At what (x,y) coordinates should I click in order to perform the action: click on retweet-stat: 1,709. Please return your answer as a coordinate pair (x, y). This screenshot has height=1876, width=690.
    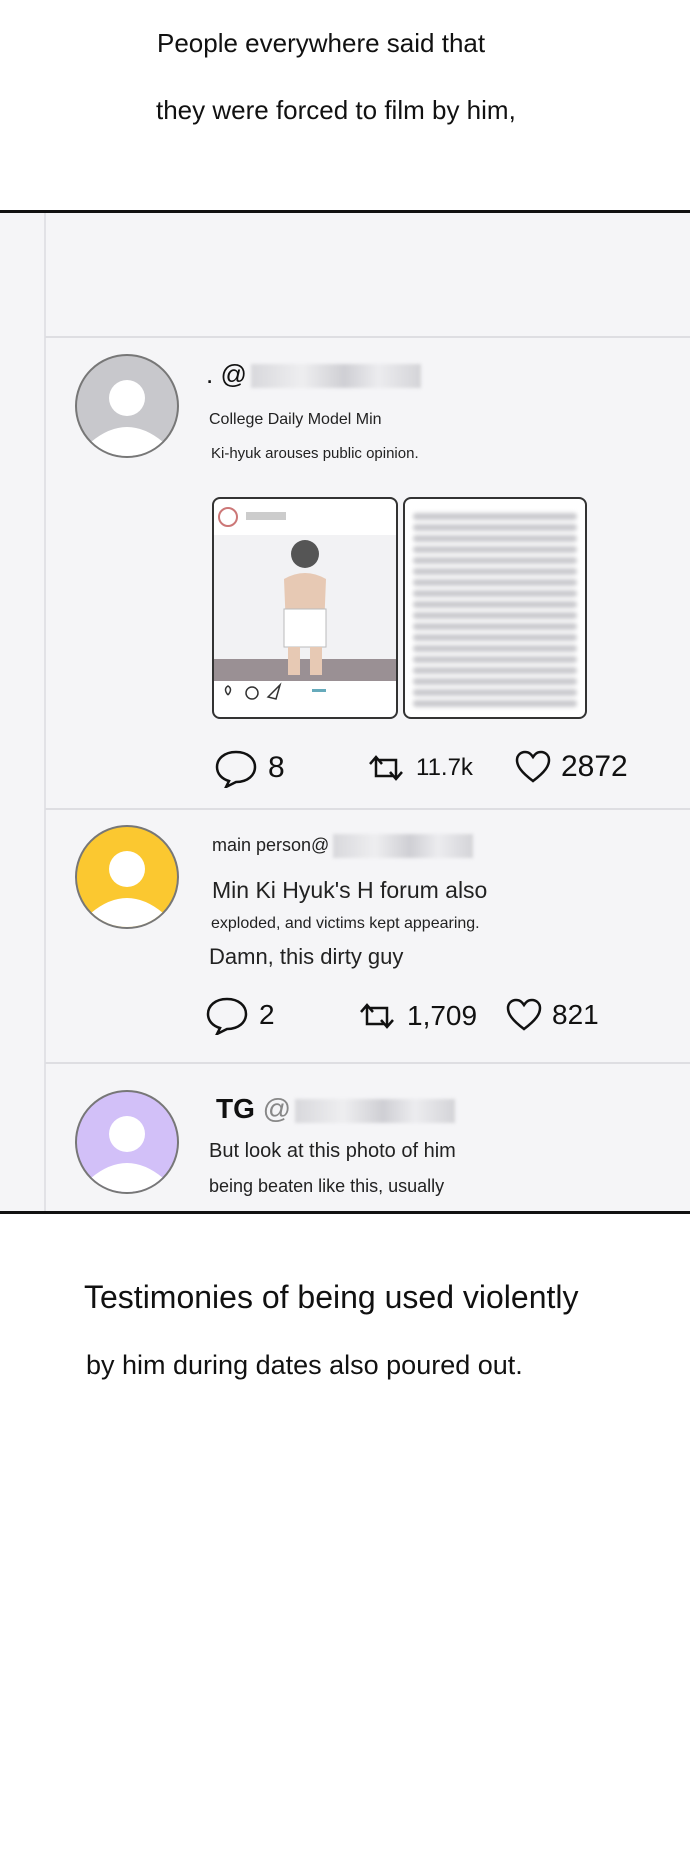
    Looking at the image, I should click on (417, 1016).